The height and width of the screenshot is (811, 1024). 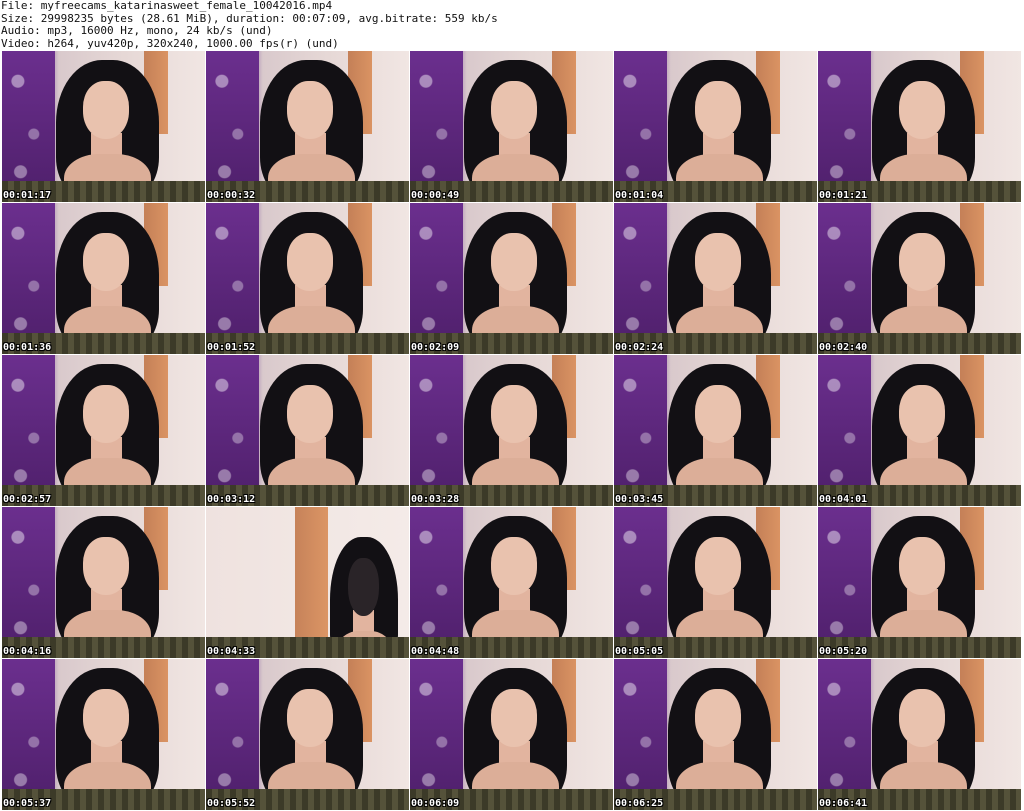 I want to click on thumbnail-timestamp: 00:01:52, so click(x=231, y=347).